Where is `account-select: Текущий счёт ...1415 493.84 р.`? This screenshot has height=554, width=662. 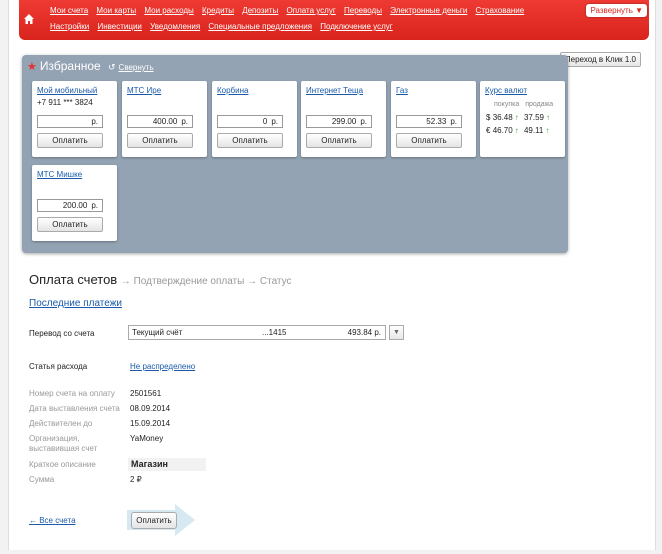
account-select: Текущий счёт ...1415 493.84 р. is located at coordinates (257, 332).